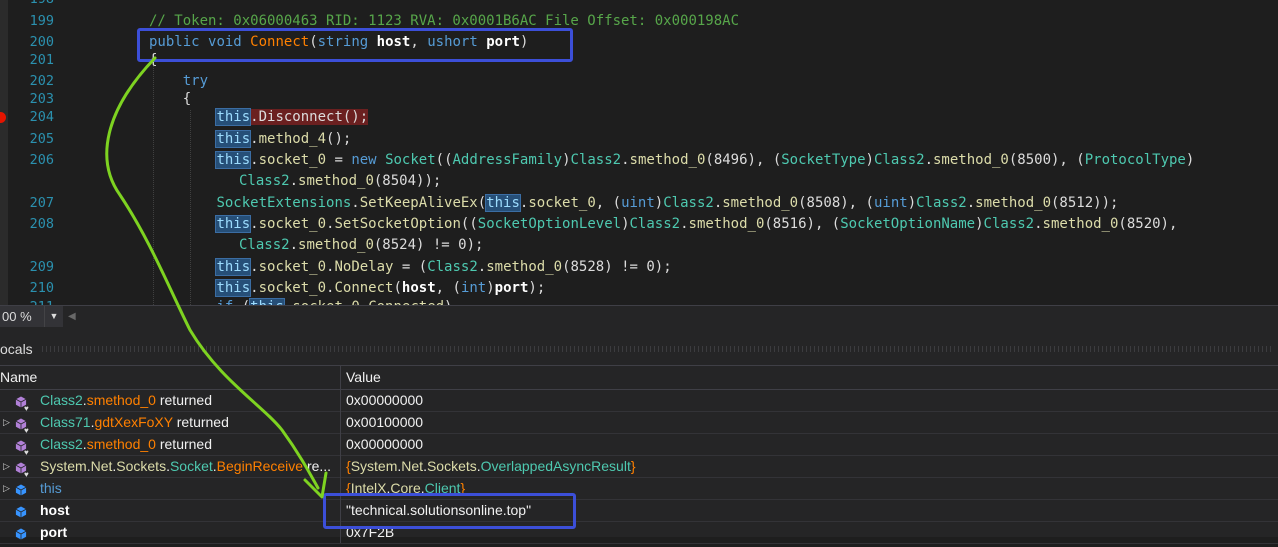 The height and width of the screenshot is (547, 1278). What do you see at coordinates (339, 139) in the screenshot?
I see `code-token: ();` at bounding box center [339, 139].